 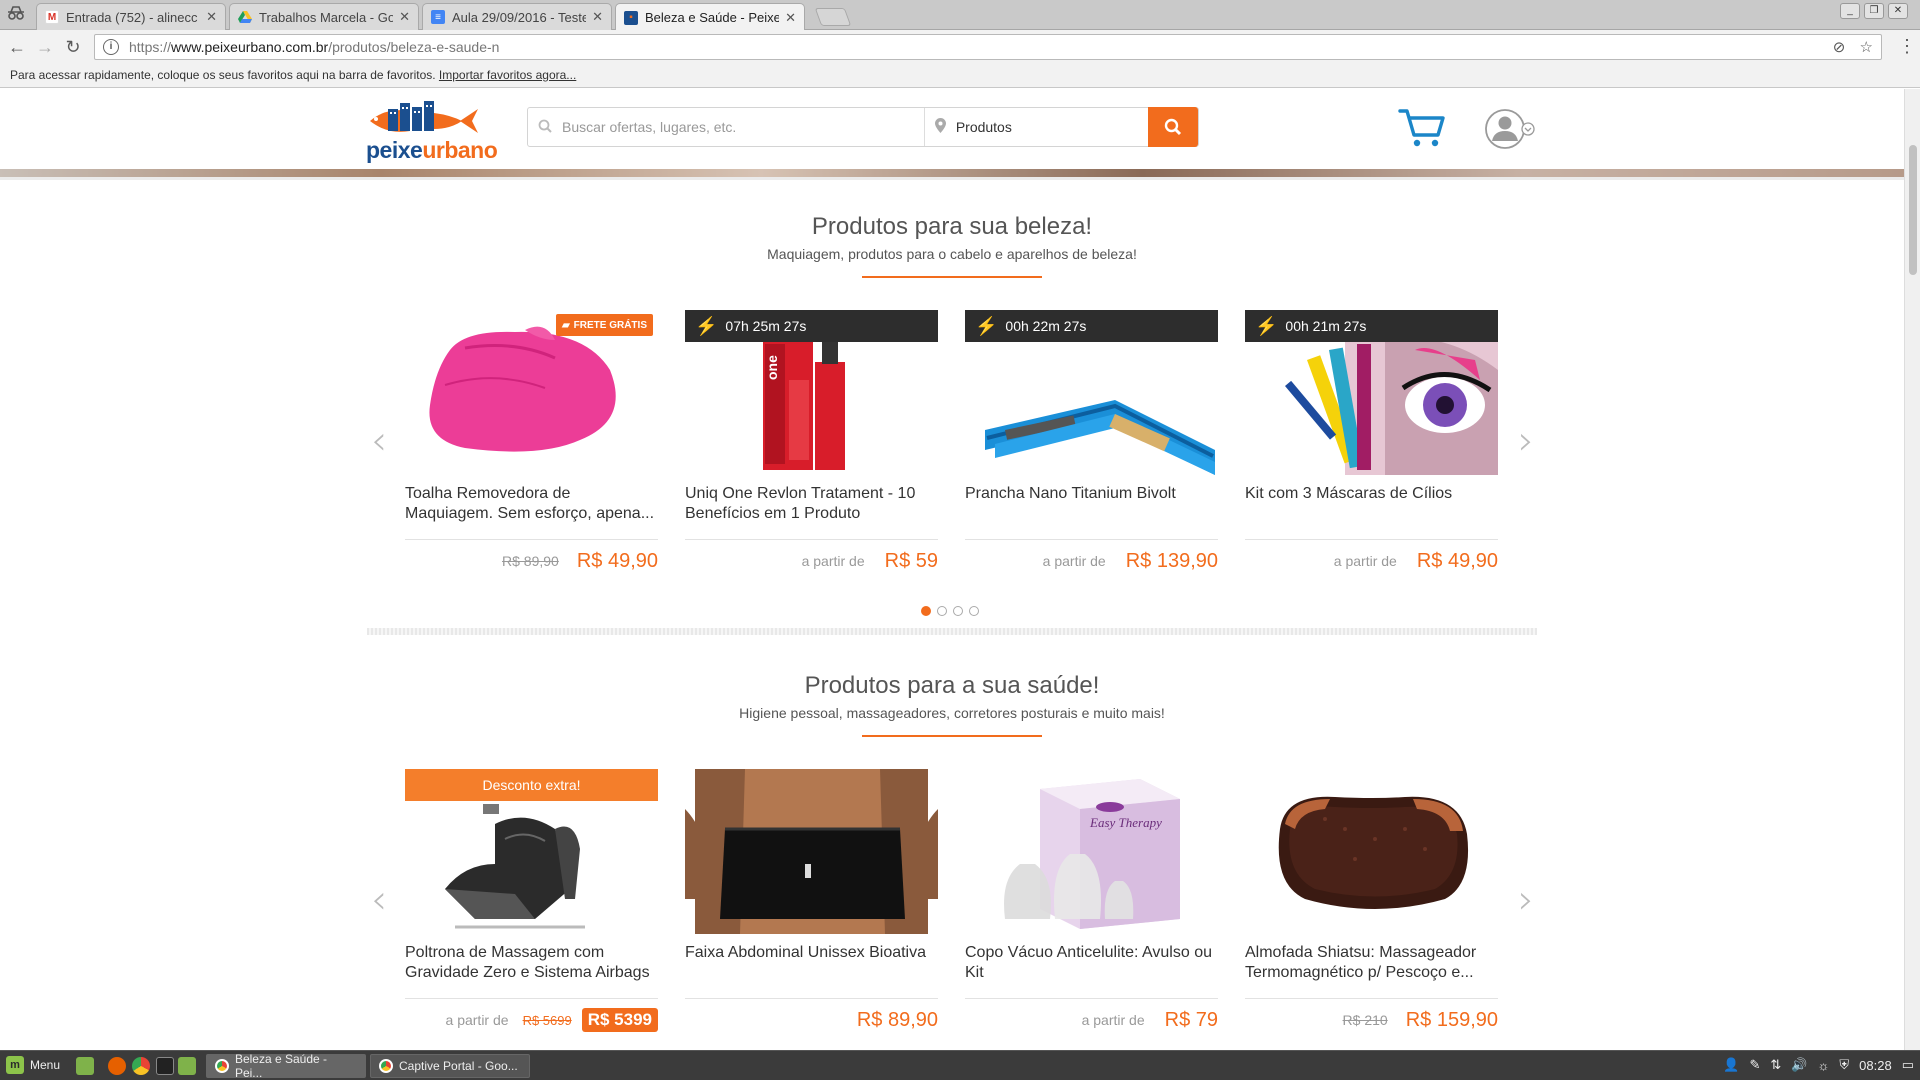 What do you see at coordinates (438, 17) in the screenshot?
I see `docs-icon: ≡` at bounding box center [438, 17].